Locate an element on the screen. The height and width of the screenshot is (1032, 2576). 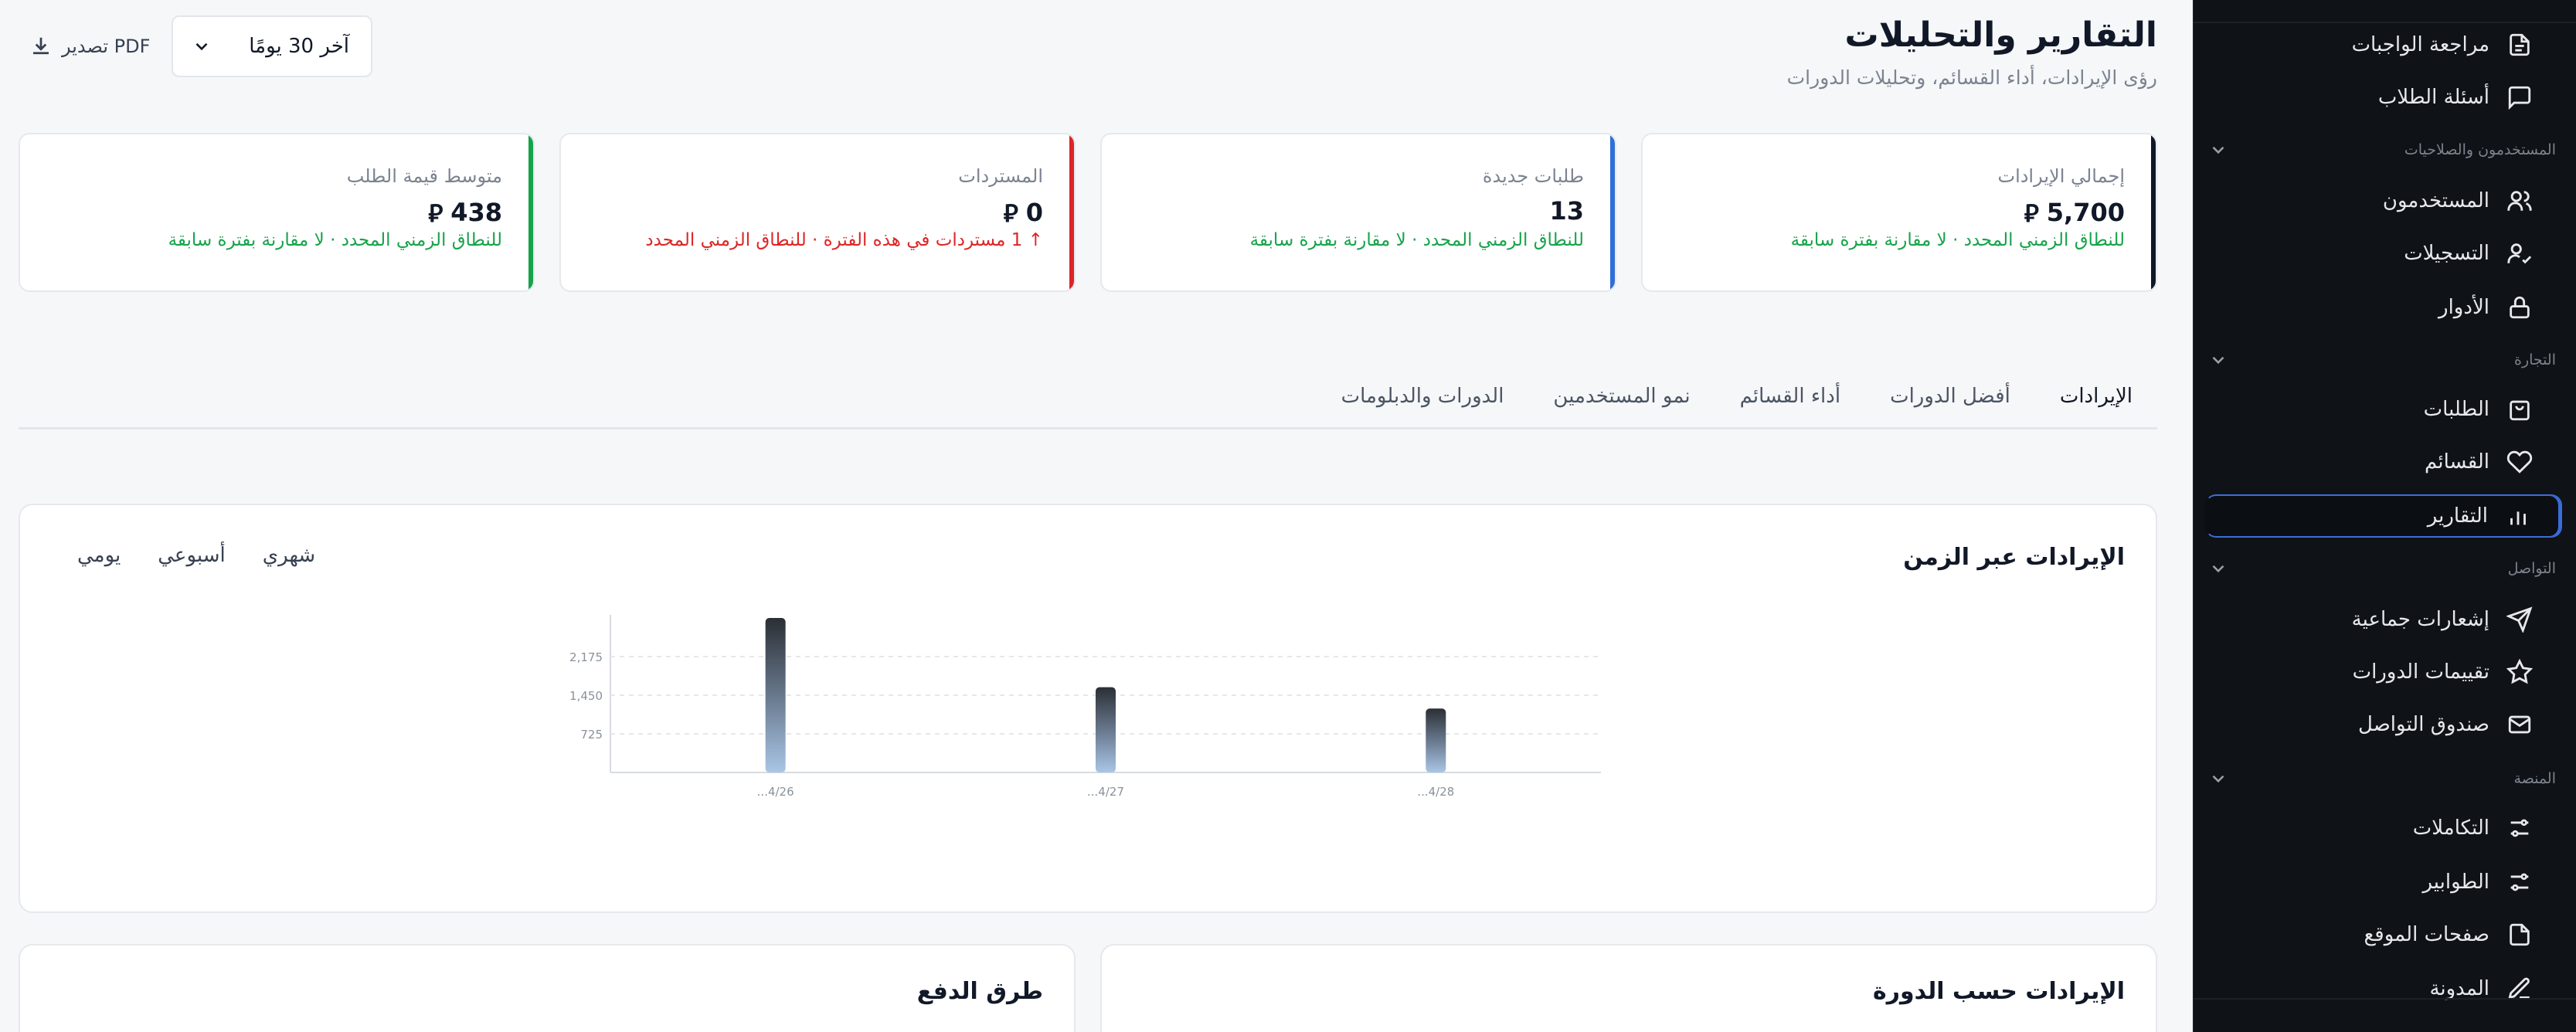
kpi-value-number: 0 is located at coordinates (1034, 213).